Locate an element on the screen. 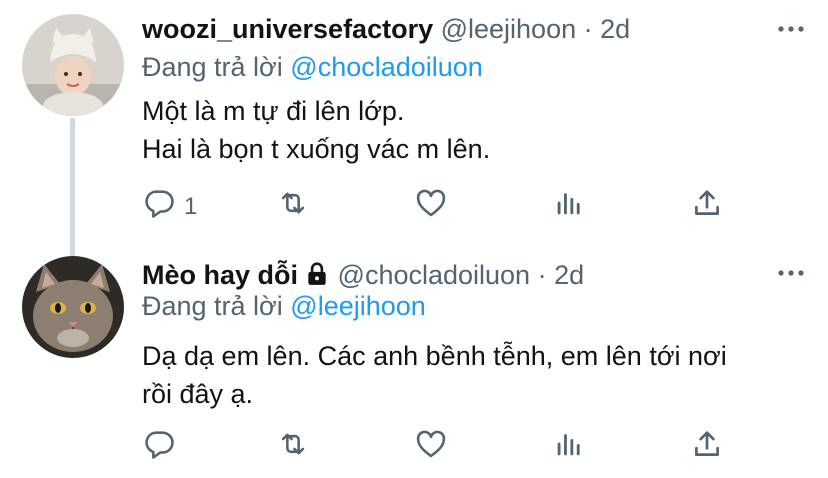 This screenshot has height=478, width=828. replying-mention: @chocladoiluon is located at coordinates (386, 67).